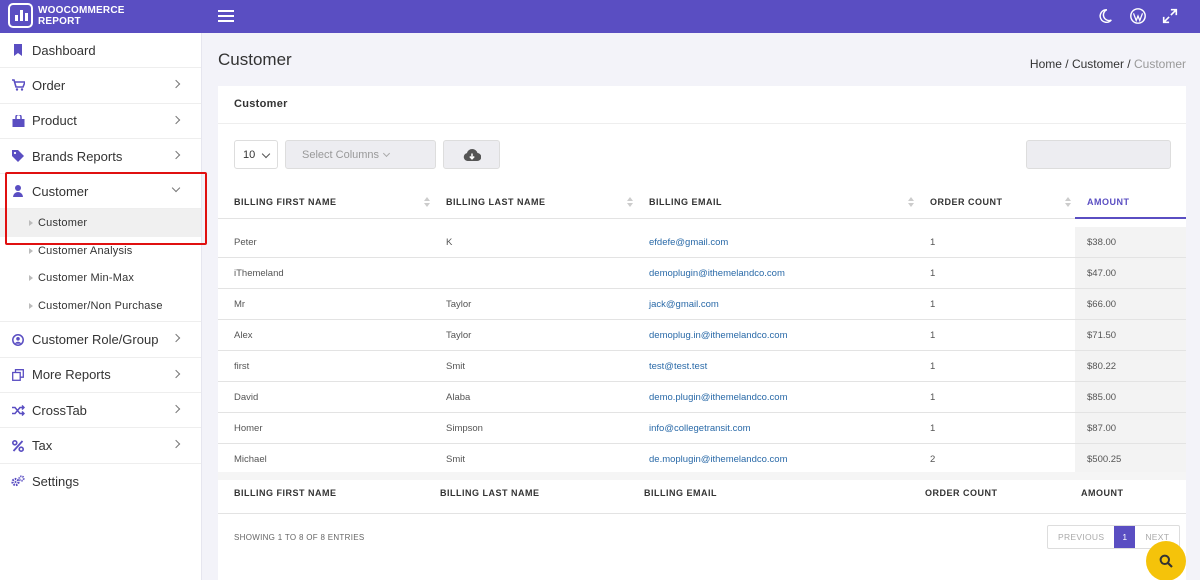 The image size is (1200, 580). I want to click on moon-icon, so click(1105, 16).